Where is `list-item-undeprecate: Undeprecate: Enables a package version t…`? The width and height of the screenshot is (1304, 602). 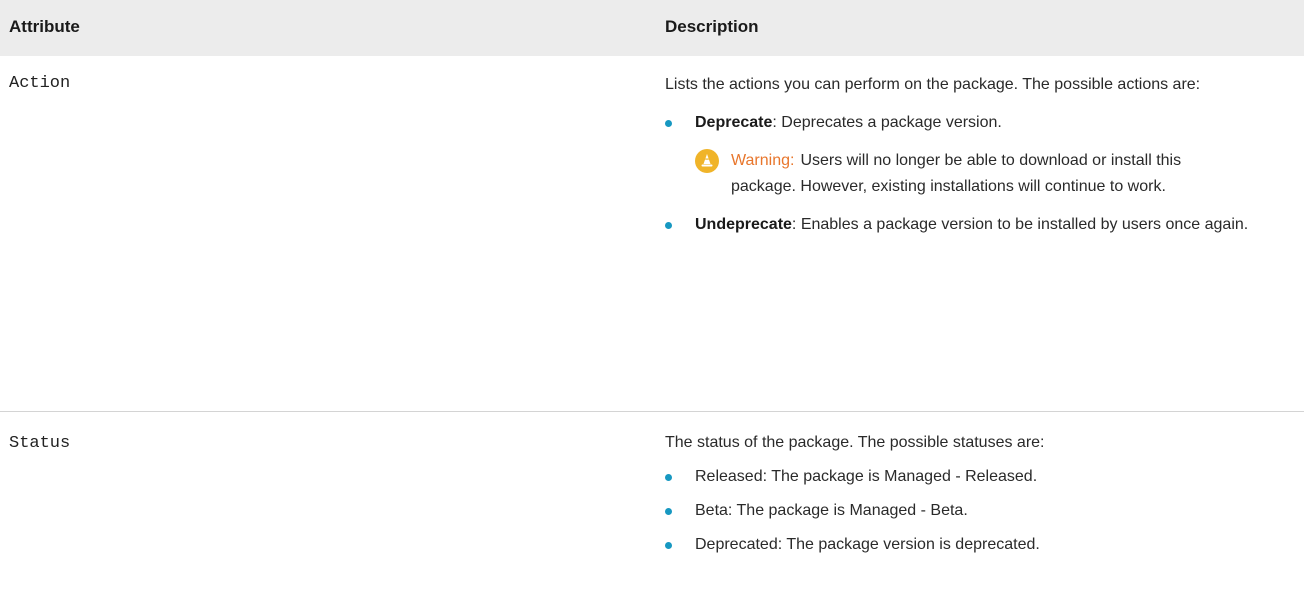 list-item-undeprecate: Undeprecate: Enables a package version t… is located at coordinates (975, 225).